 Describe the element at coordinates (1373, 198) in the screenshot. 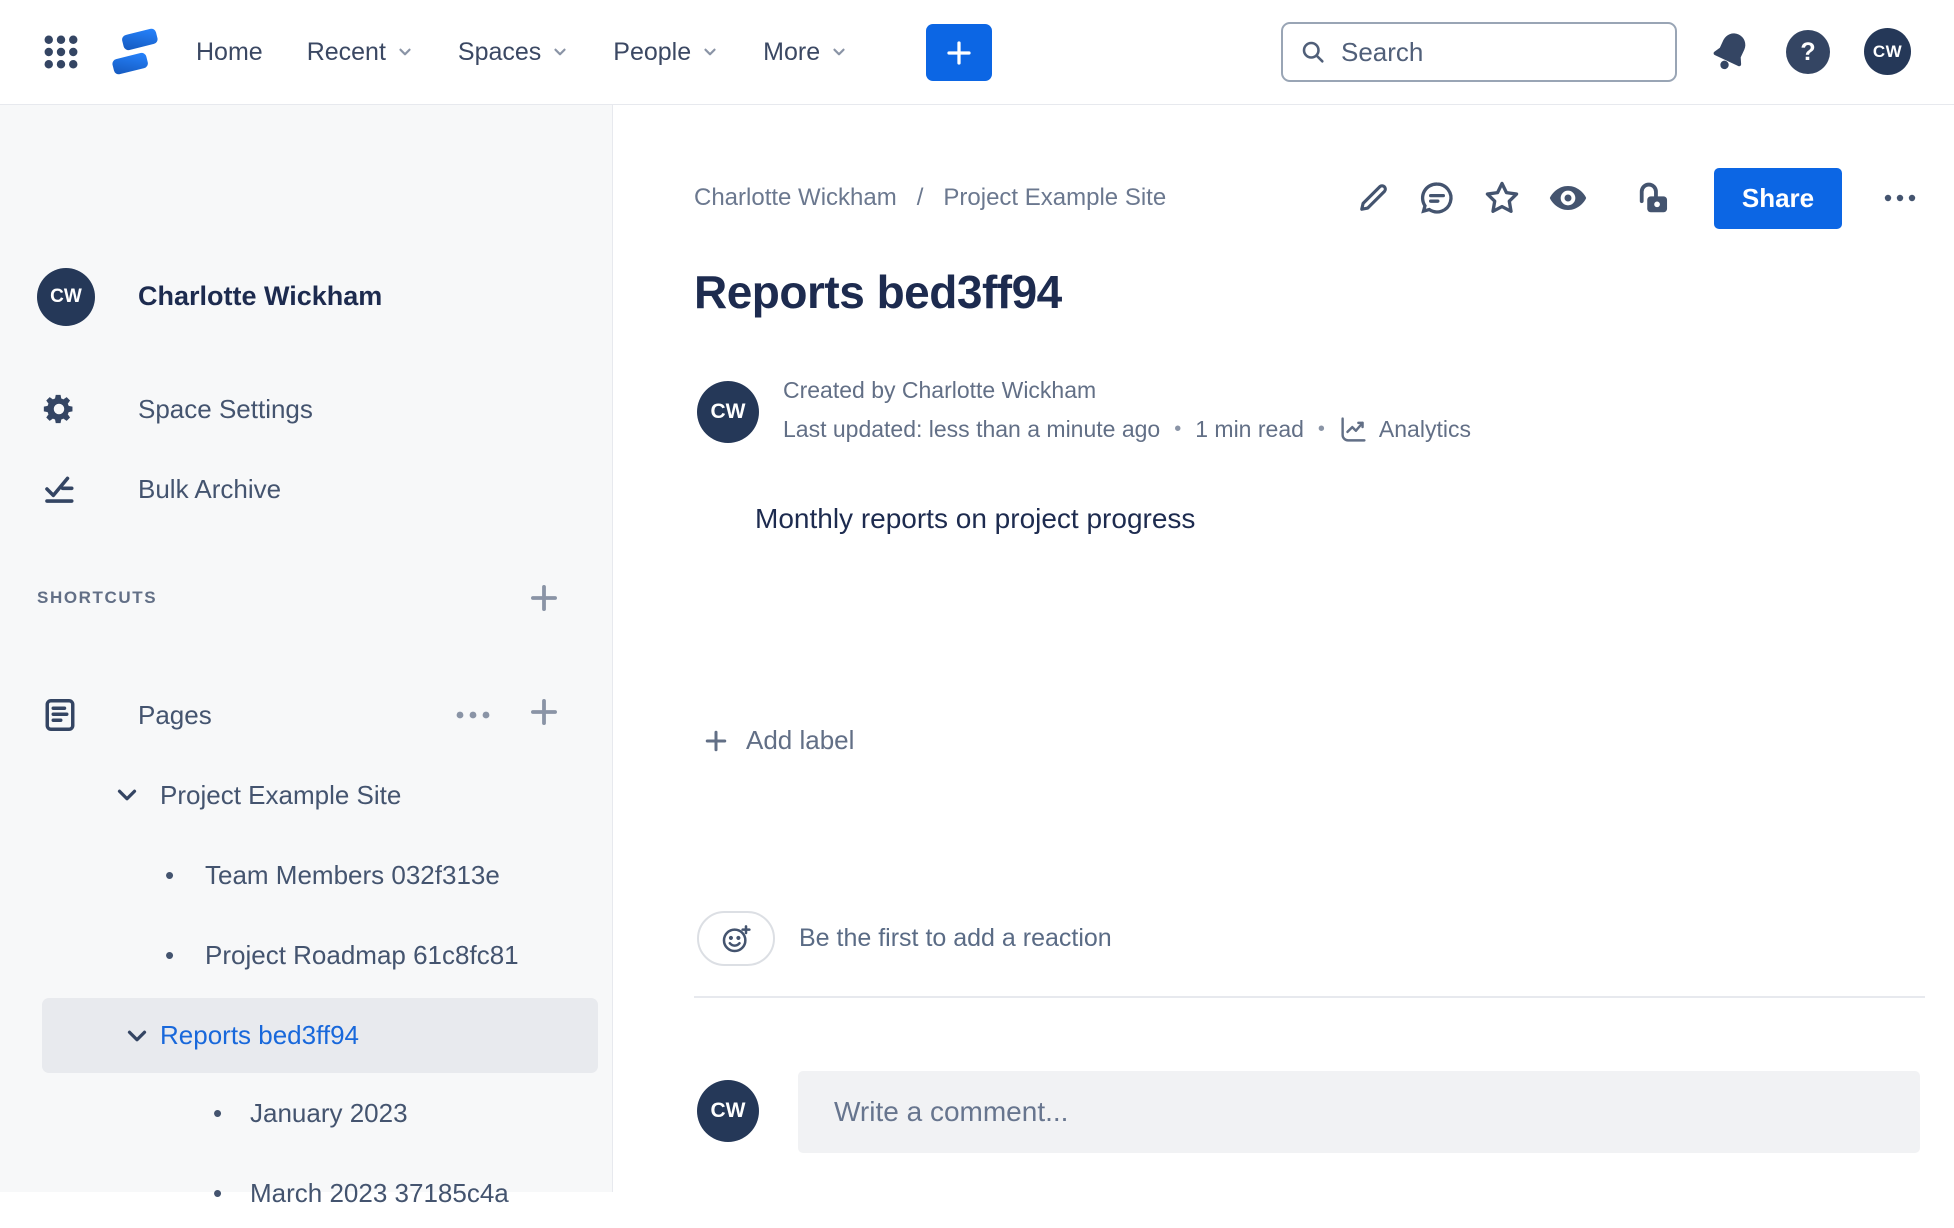

I see `edit-pencil-icon` at that location.